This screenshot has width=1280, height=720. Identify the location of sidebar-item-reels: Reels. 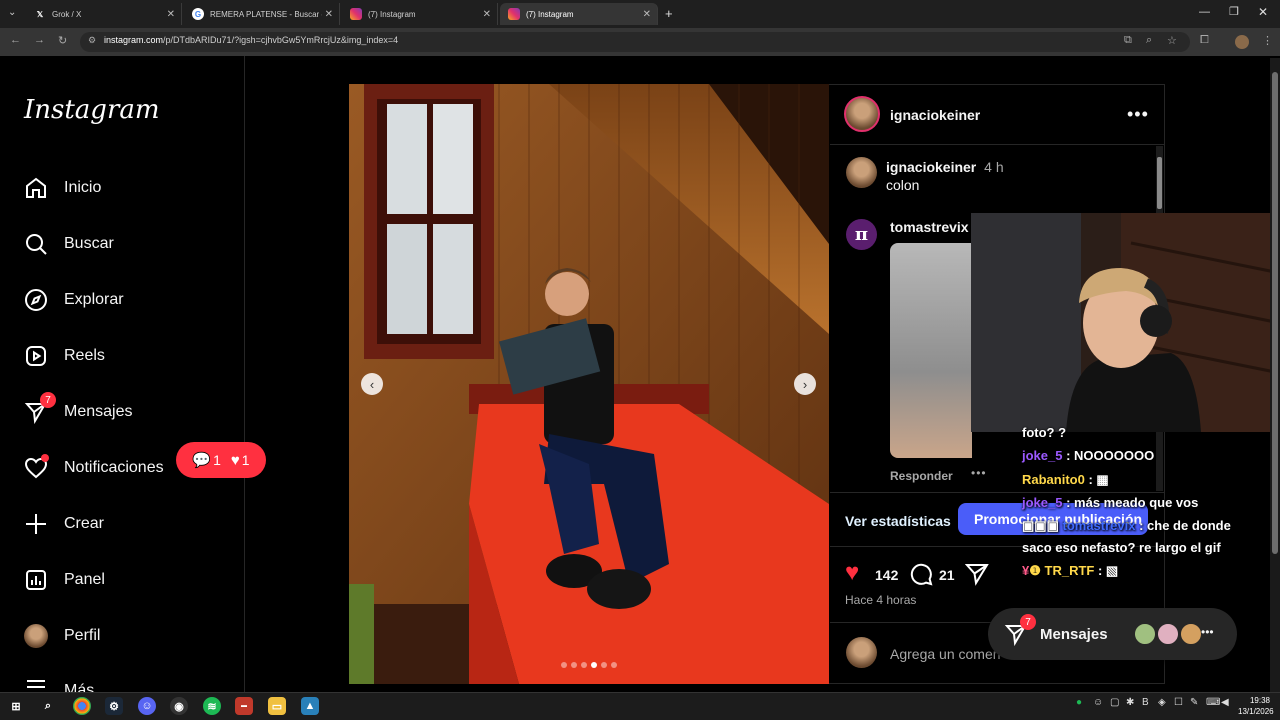
(63, 356).